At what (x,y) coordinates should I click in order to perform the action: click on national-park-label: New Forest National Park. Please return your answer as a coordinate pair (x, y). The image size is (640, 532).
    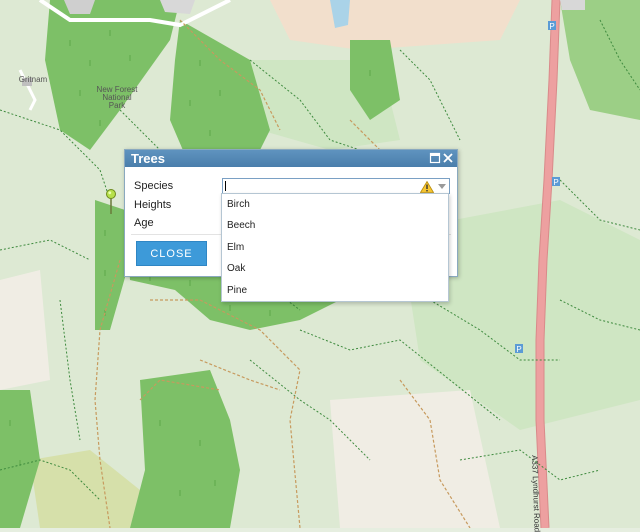
    Looking at the image, I should click on (117, 97).